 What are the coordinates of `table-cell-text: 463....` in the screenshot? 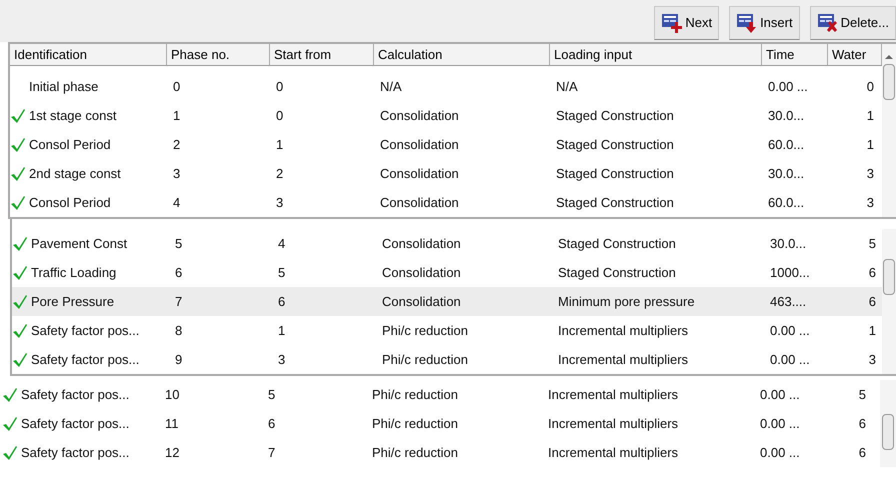 It's located at (788, 301).